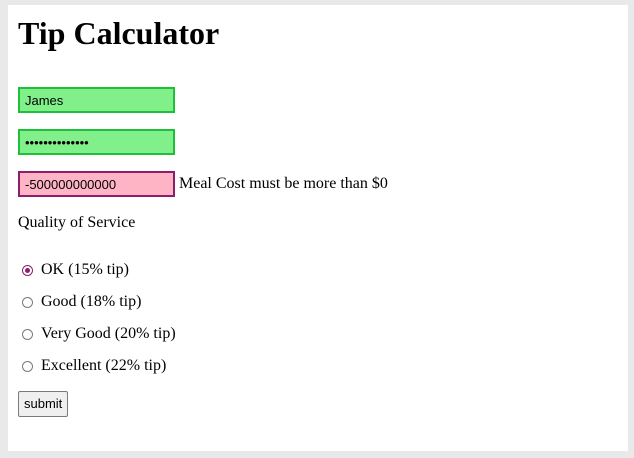 The width and height of the screenshot is (634, 458). I want to click on service-option-label: Good (18% tip), so click(91, 301).